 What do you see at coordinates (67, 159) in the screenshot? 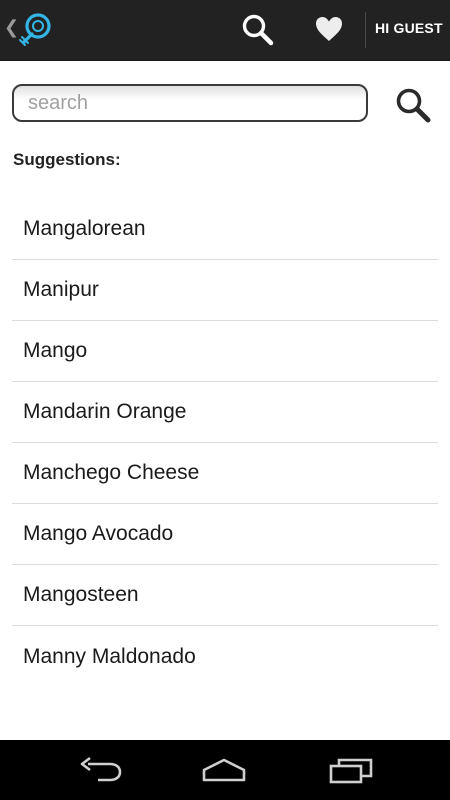
I see `suggestions-heading: Suggestions:` at bounding box center [67, 159].